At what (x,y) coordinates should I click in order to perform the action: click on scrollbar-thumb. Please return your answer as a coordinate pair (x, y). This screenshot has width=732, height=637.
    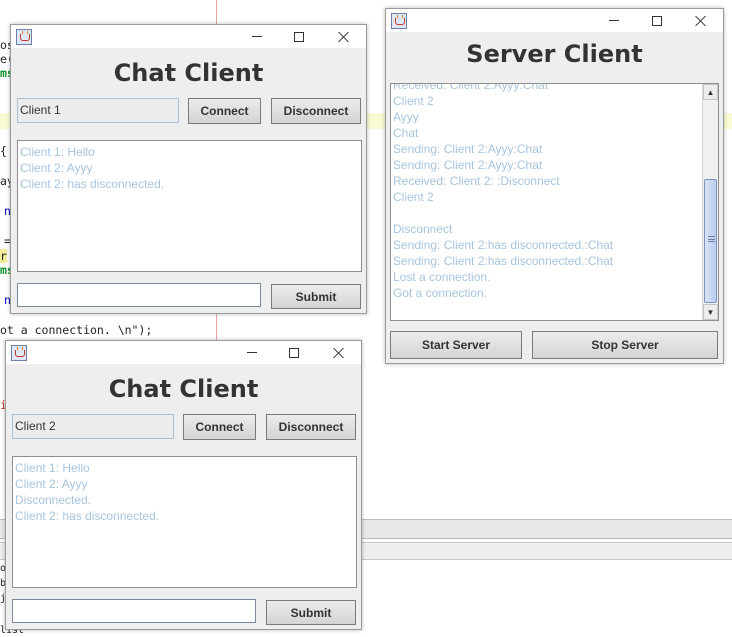
    Looking at the image, I should click on (710, 241).